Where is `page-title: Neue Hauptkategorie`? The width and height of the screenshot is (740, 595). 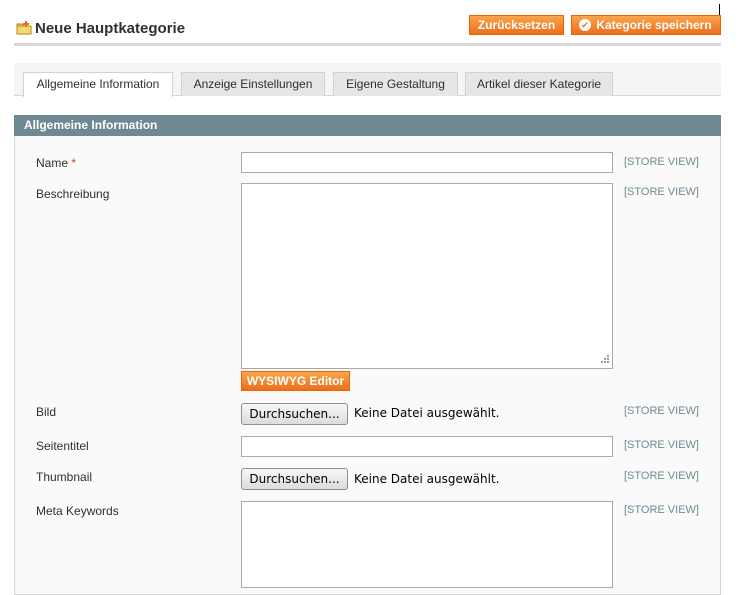
page-title: Neue Hauptkategorie is located at coordinates (110, 28).